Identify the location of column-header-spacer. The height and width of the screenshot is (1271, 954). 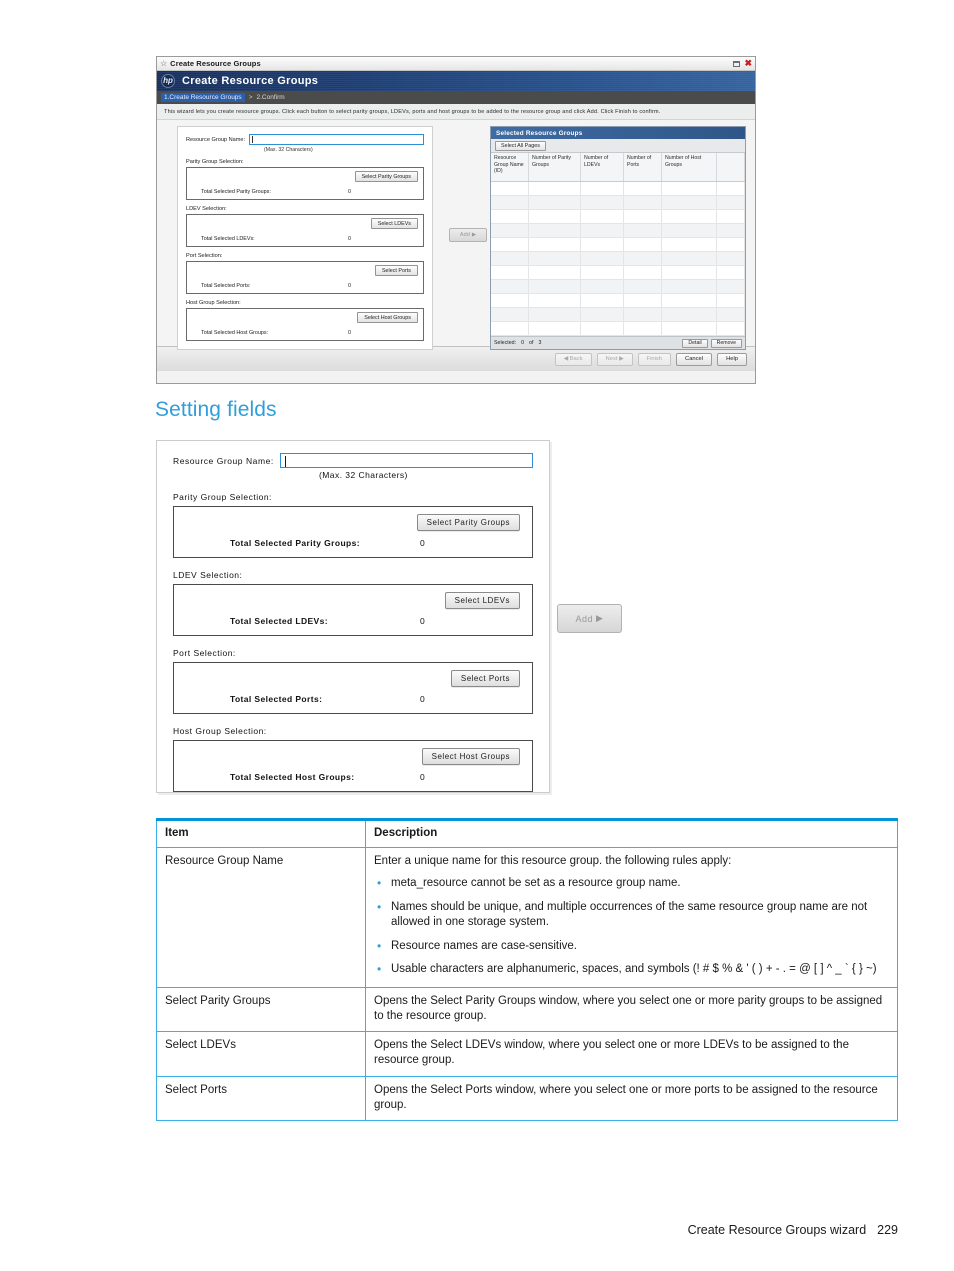
(731, 167).